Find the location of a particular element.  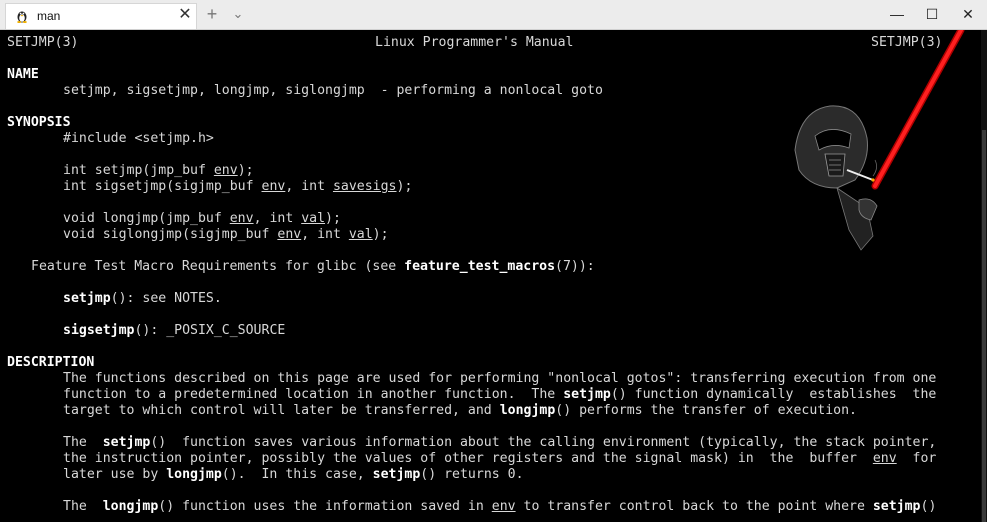

close-window-button: ✕ is located at coordinates (968, 14).